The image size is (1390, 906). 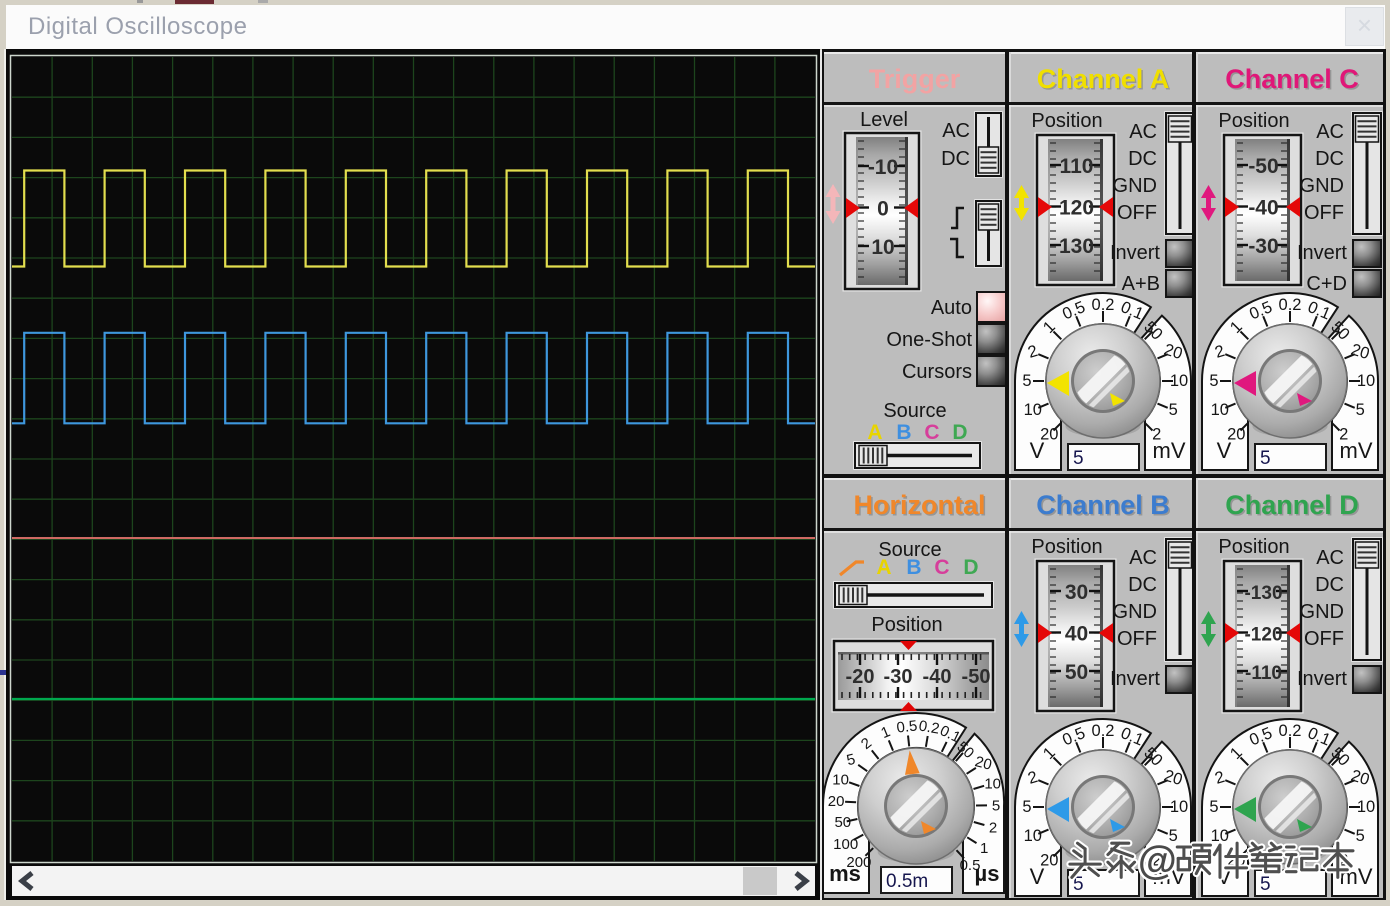 What do you see at coordinates (1292, 79) in the screenshot?
I see `svg-text: Channel C` at bounding box center [1292, 79].